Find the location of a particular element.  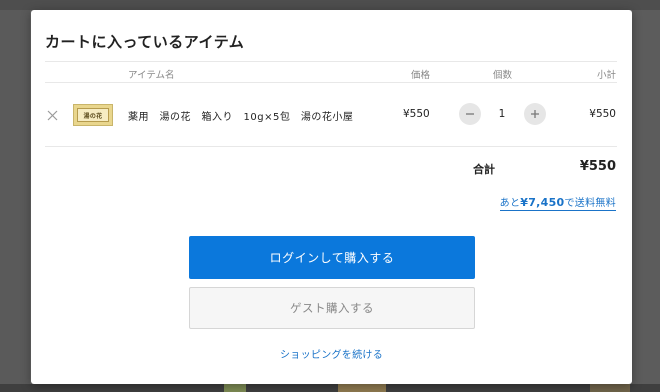

total-value: ¥550 is located at coordinates (597, 166).